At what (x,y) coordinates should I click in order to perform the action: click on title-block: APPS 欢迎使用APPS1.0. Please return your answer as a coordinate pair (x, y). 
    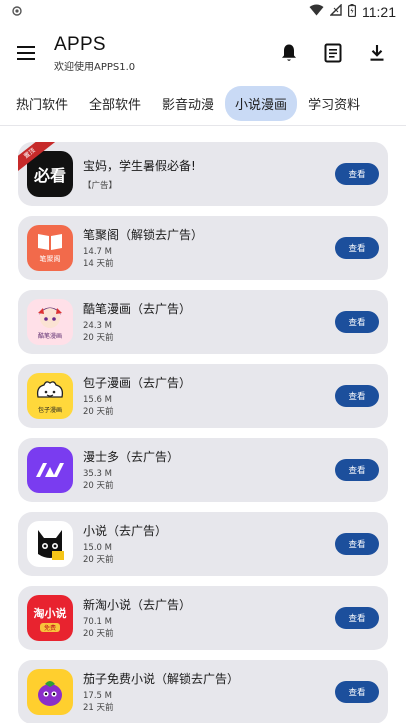
    Looking at the image, I should click on (165, 53).